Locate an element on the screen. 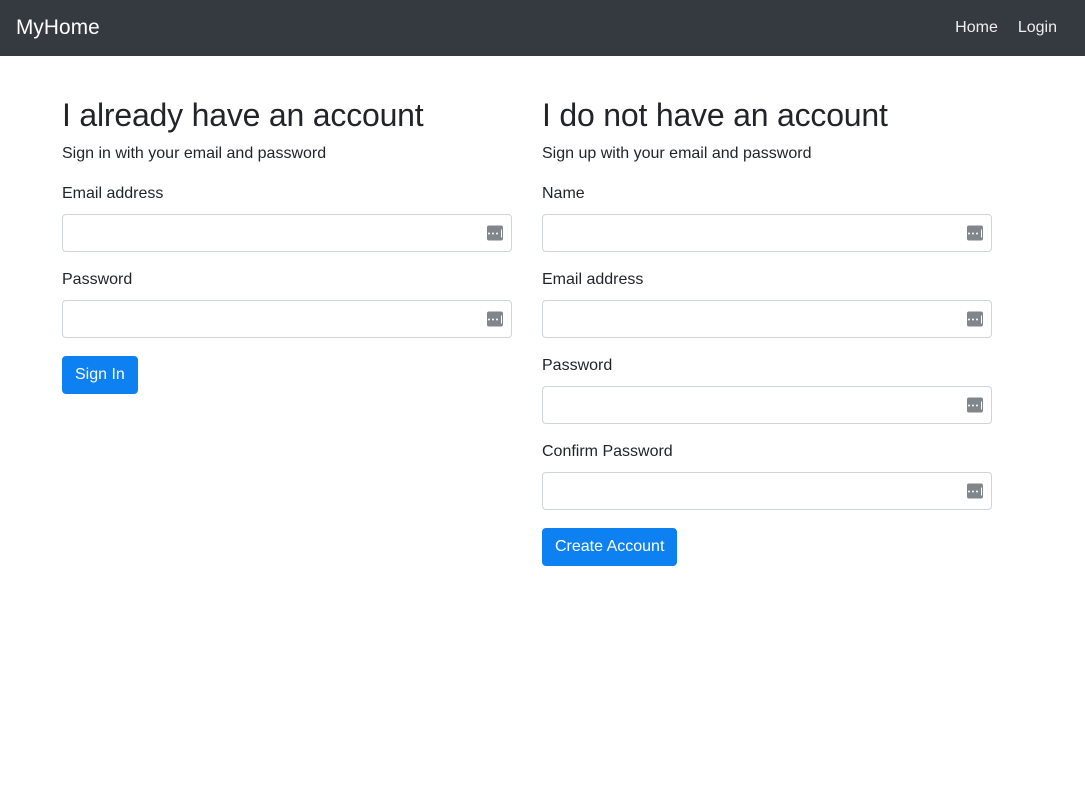 The width and height of the screenshot is (1085, 789). nav-link-home: Home is located at coordinates (976, 28).